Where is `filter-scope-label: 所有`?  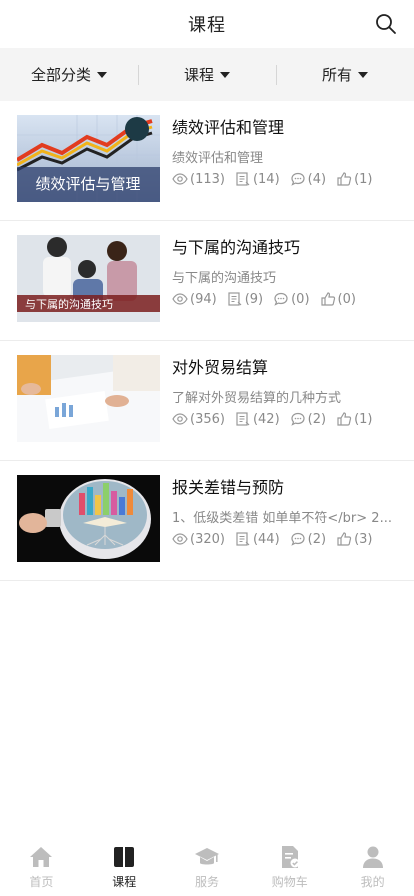
filter-scope-label: 所有 is located at coordinates (336, 75).